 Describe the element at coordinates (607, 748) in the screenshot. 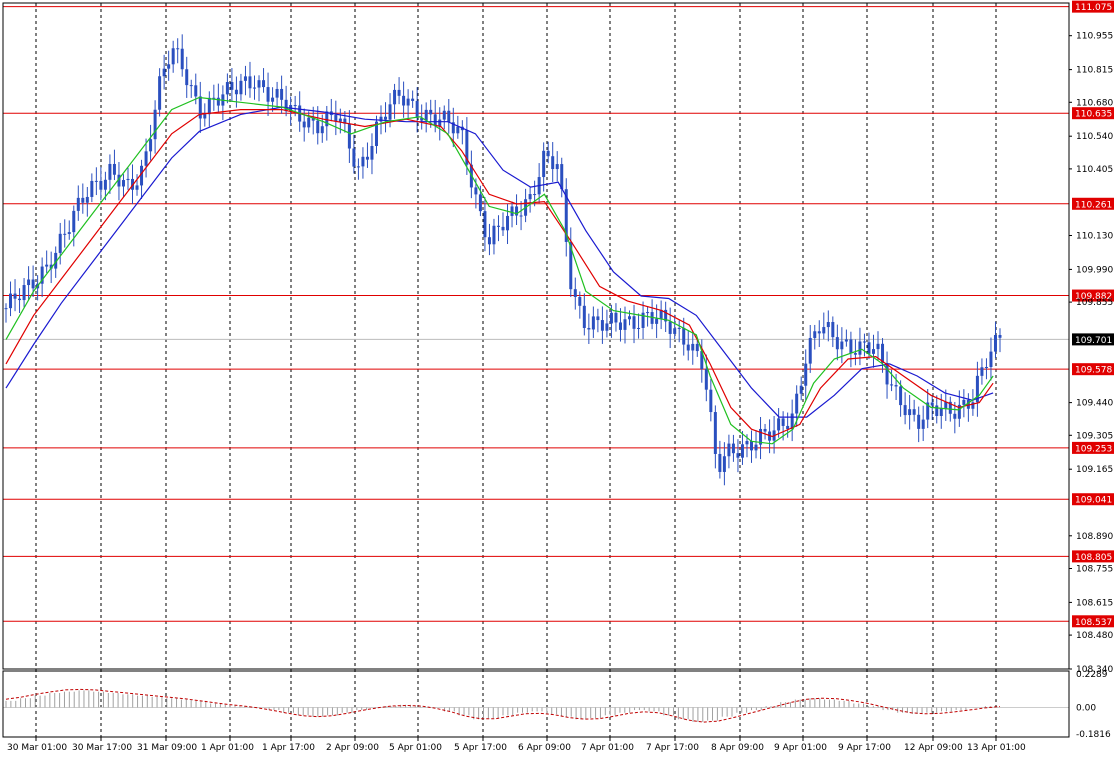

I see `time-label: 7 Apr 01:00` at that location.